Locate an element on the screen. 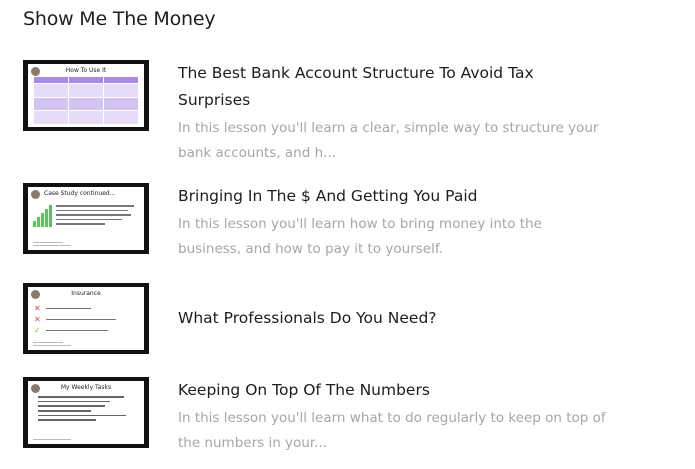  lesson-thumbnail: How To Use It is located at coordinates (86, 95).